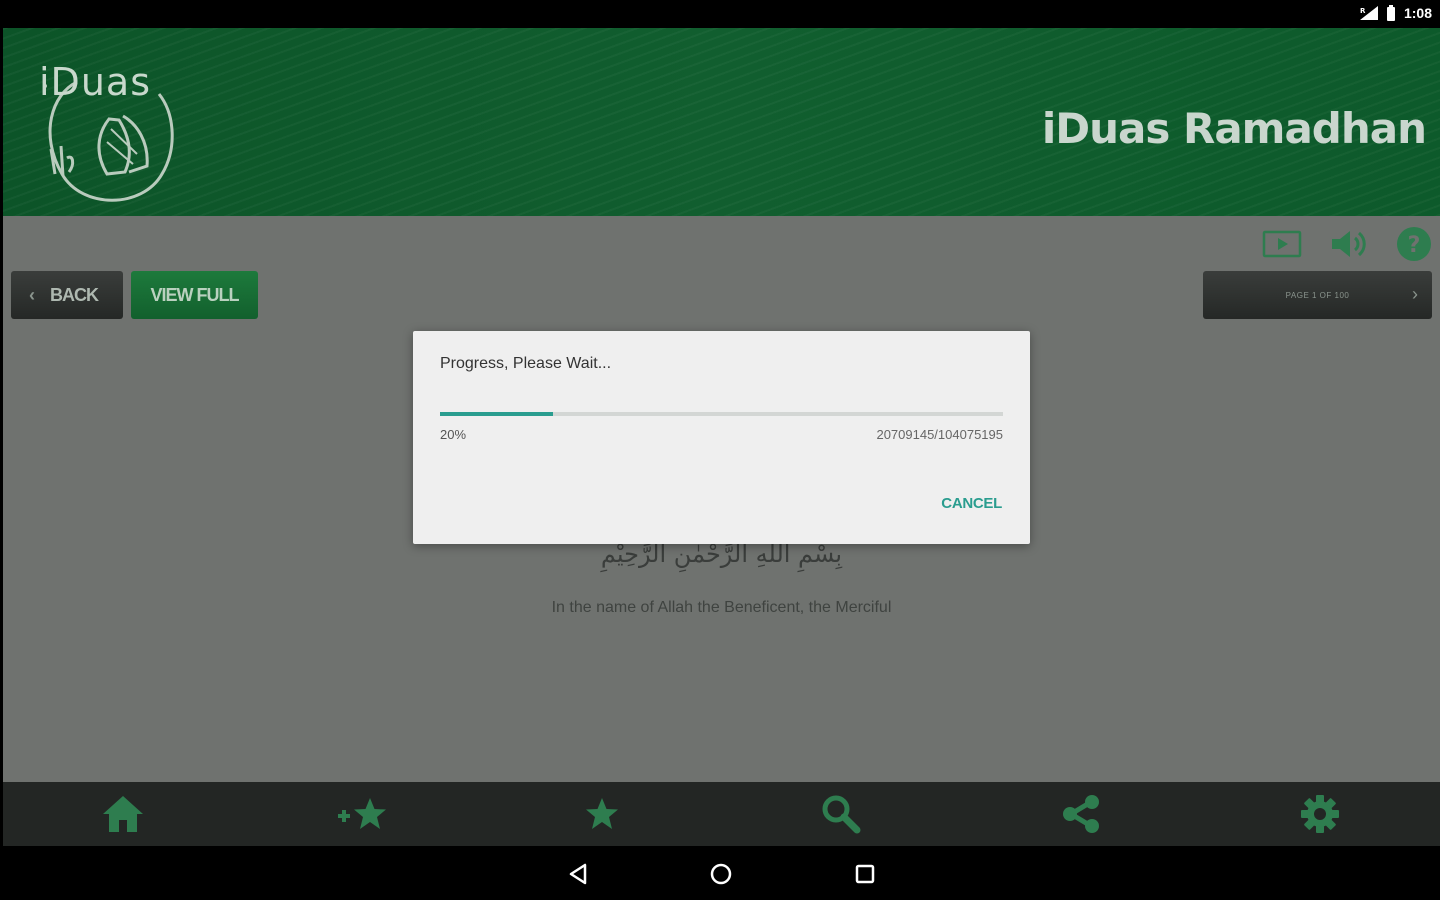  What do you see at coordinates (1282, 244) in the screenshot?
I see `video-icon` at bounding box center [1282, 244].